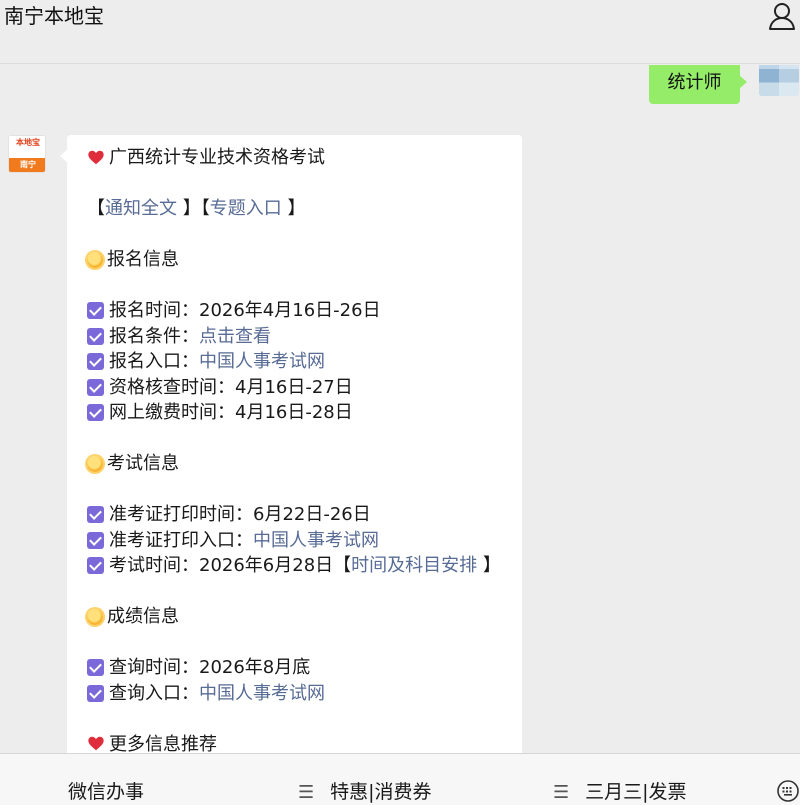 Image resolution: width=800 pixels, height=805 pixels. Describe the element at coordinates (294, 387) in the screenshot. I see `item-value: 4月16日-27日` at that location.